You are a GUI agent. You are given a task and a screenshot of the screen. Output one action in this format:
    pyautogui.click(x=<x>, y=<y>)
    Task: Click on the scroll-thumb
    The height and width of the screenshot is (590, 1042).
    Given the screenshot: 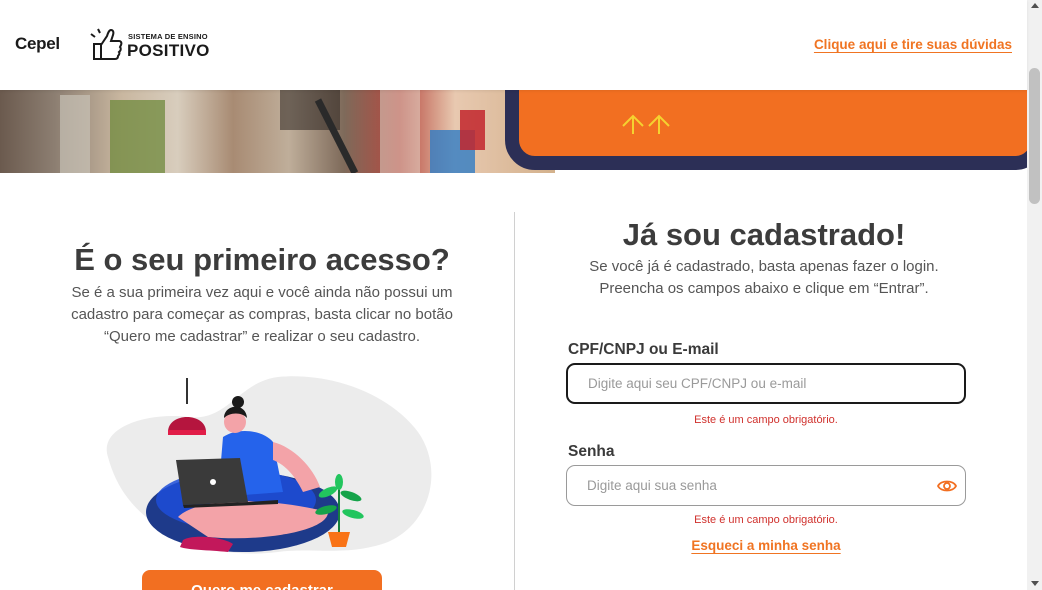 What is the action you would take?
    pyautogui.click(x=1034, y=136)
    